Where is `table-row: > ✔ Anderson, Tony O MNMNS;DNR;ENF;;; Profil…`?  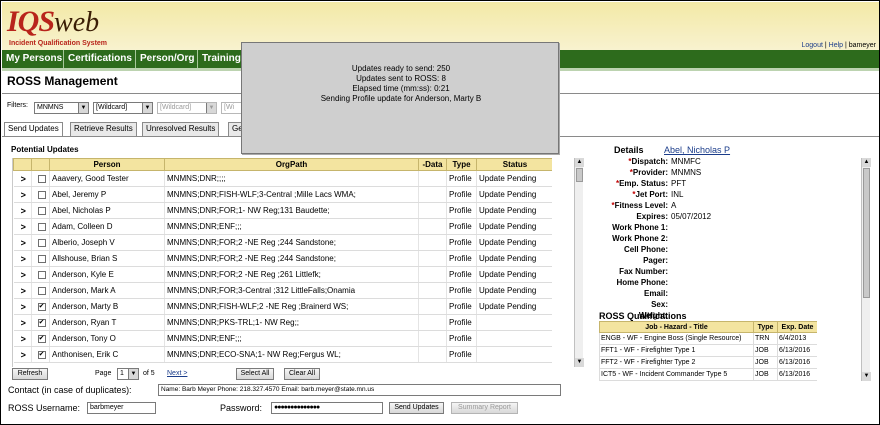 table-row: > ✔ Anderson, Tony O MNMNS;DNR;ENF;;; Profil… is located at coordinates (282, 338).